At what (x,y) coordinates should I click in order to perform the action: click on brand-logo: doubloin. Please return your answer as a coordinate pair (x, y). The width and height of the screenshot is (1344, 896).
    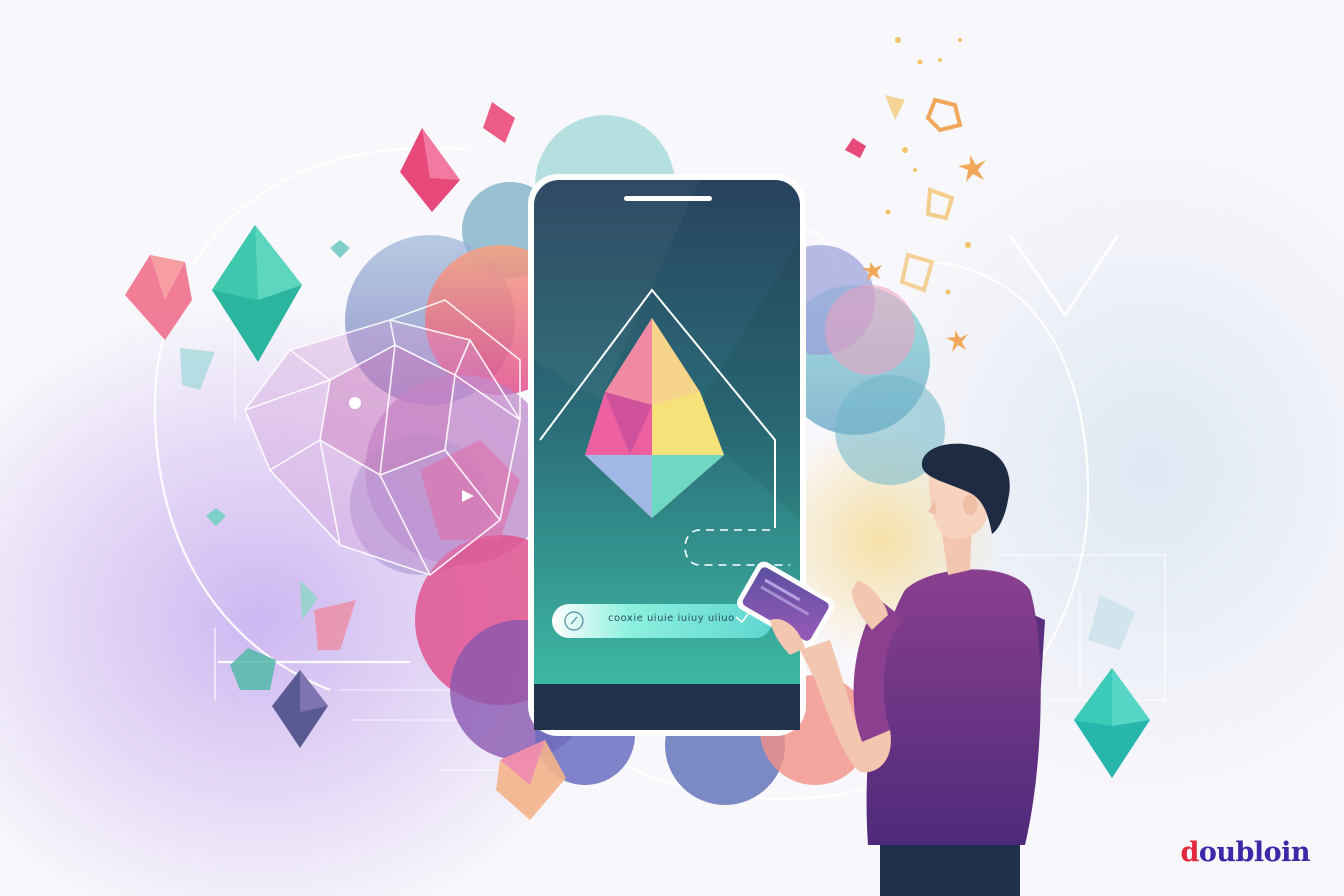
    Looking at the image, I should click on (1245, 852).